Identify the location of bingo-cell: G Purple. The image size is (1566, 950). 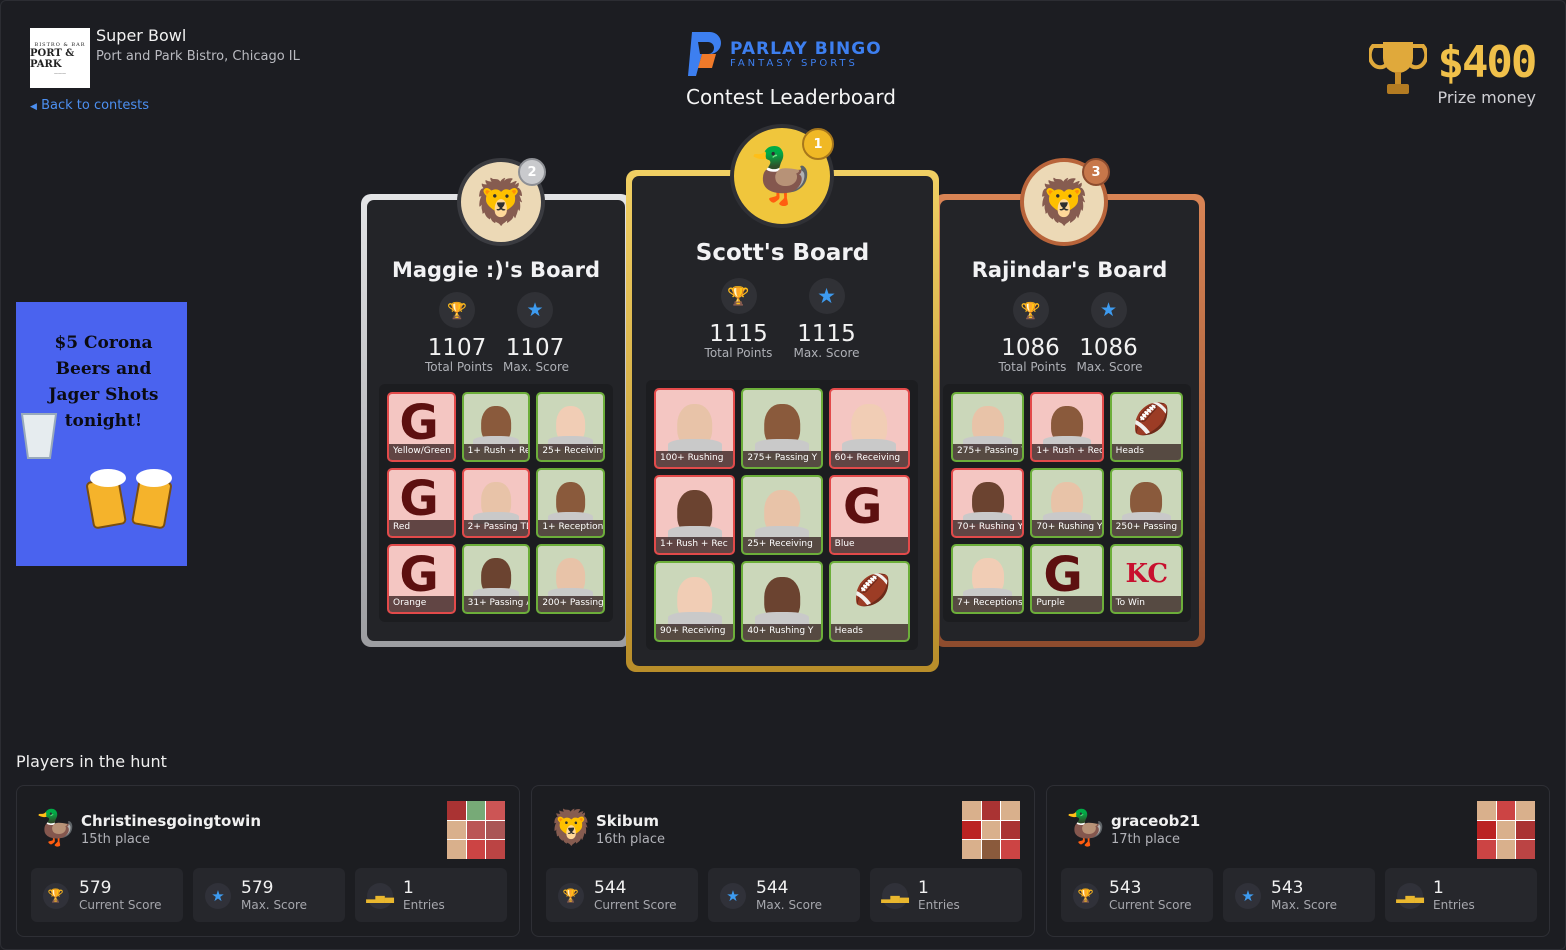
(1067, 579).